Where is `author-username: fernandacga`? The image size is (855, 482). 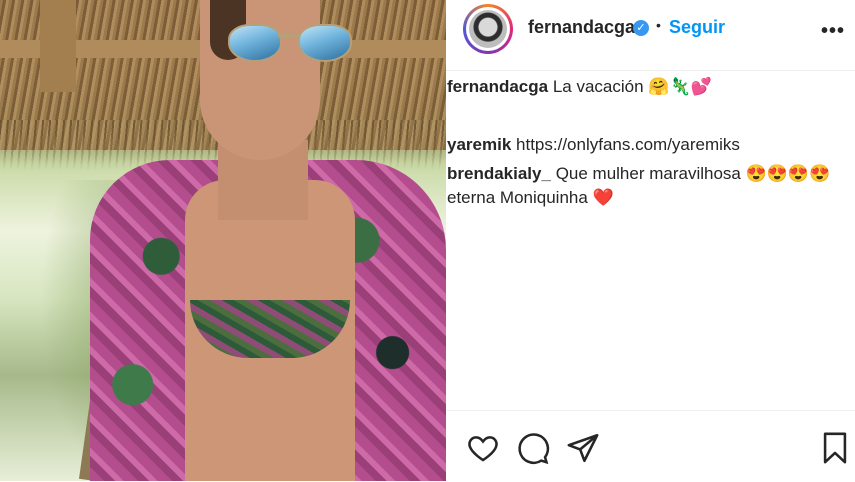
author-username: fernandacga is located at coordinates (581, 27).